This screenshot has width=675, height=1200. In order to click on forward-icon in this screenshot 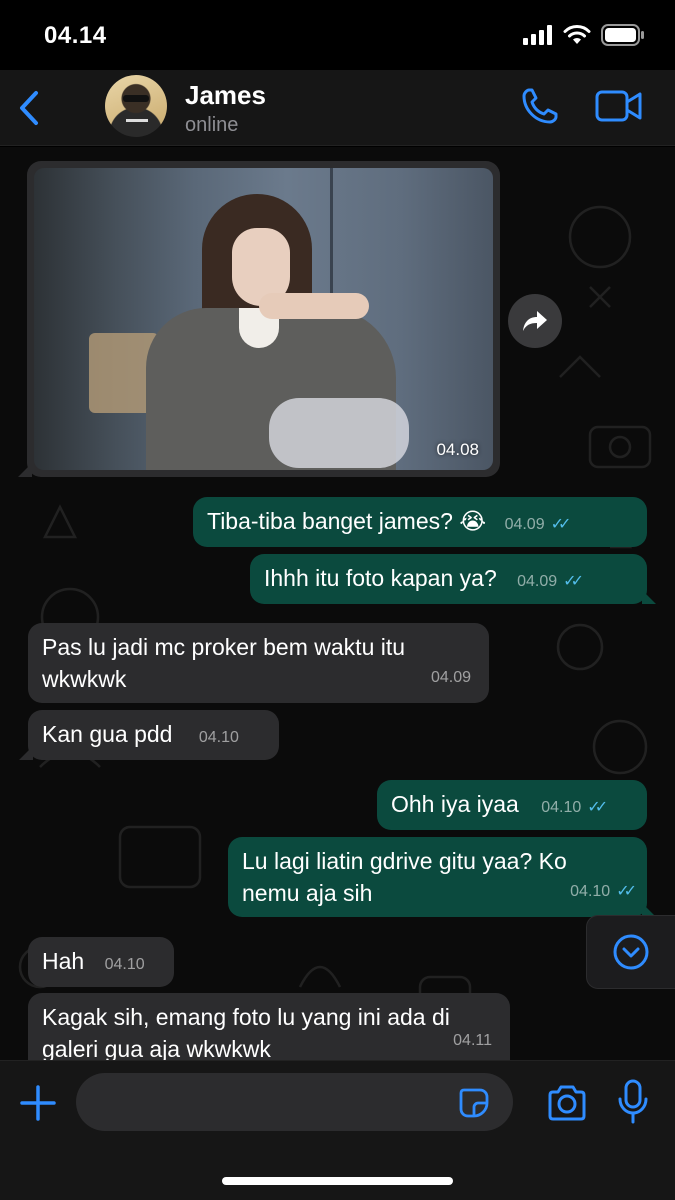, I will do `click(535, 321)`.